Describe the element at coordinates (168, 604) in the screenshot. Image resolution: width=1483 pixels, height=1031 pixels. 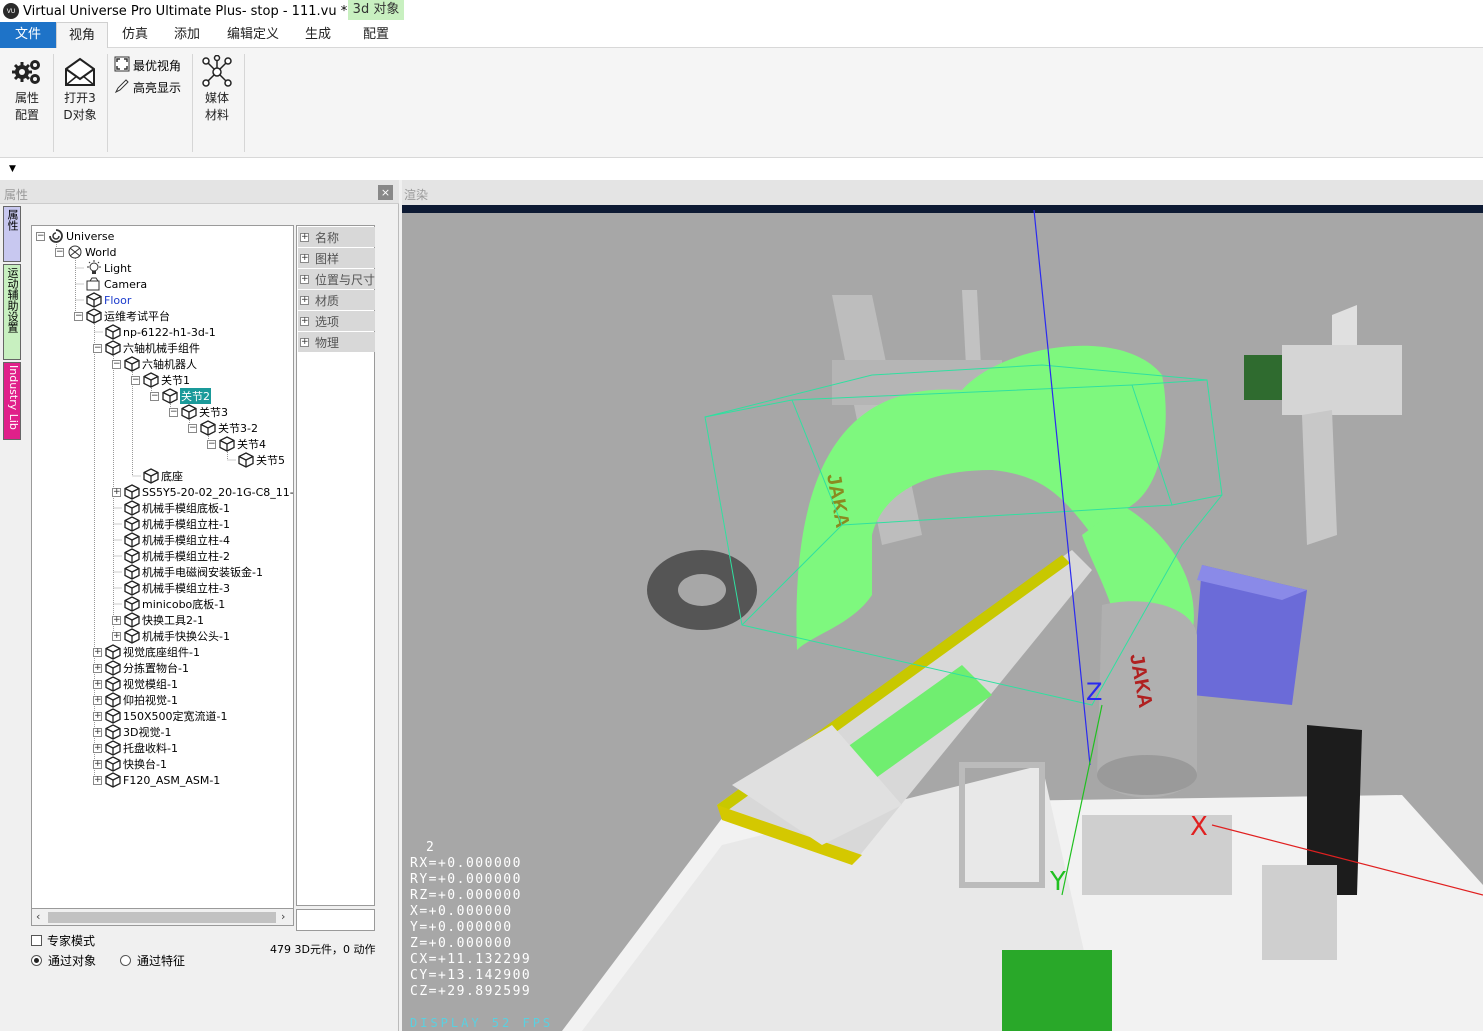
I see `tree-node: minicobo底板-1` at that location.